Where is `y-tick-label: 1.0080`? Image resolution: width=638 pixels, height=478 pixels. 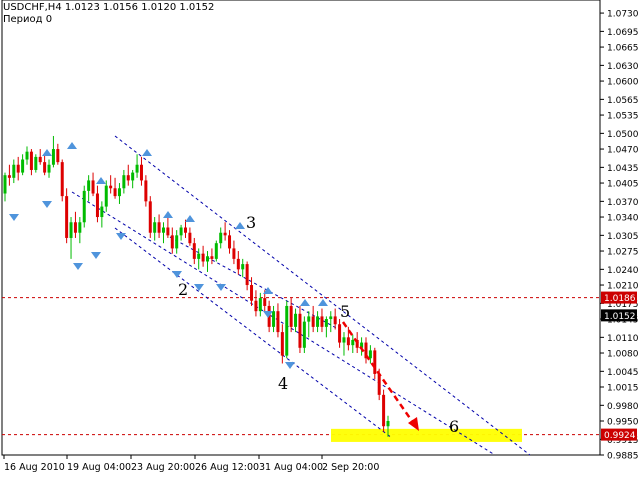
y-tick-label: 1.0080 is located at coordinates (622, 355).